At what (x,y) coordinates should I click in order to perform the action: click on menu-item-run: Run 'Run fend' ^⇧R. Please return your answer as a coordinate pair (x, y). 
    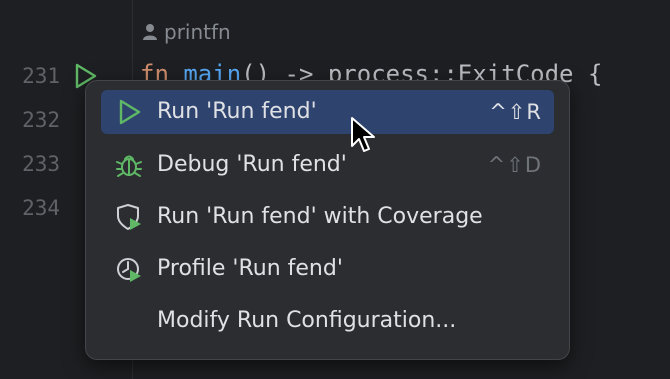
    Looking at the image, I should click on (327, 112).